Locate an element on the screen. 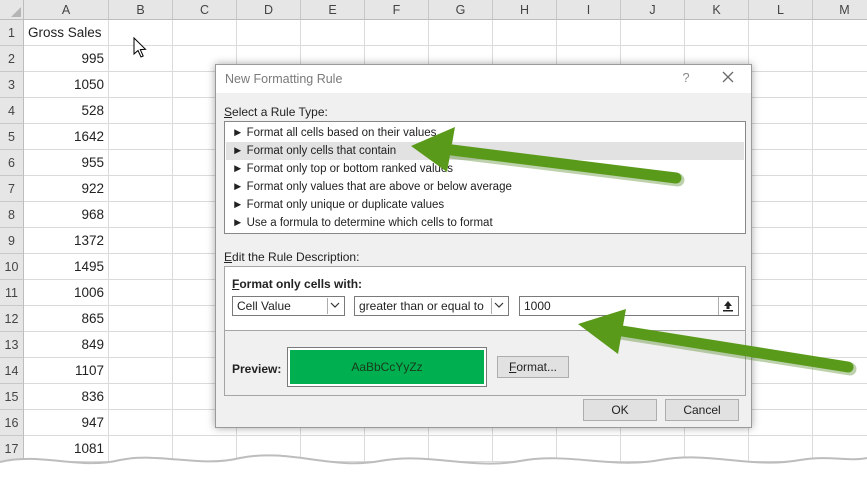  row-header: 16 is located at coordinates (12, 423).